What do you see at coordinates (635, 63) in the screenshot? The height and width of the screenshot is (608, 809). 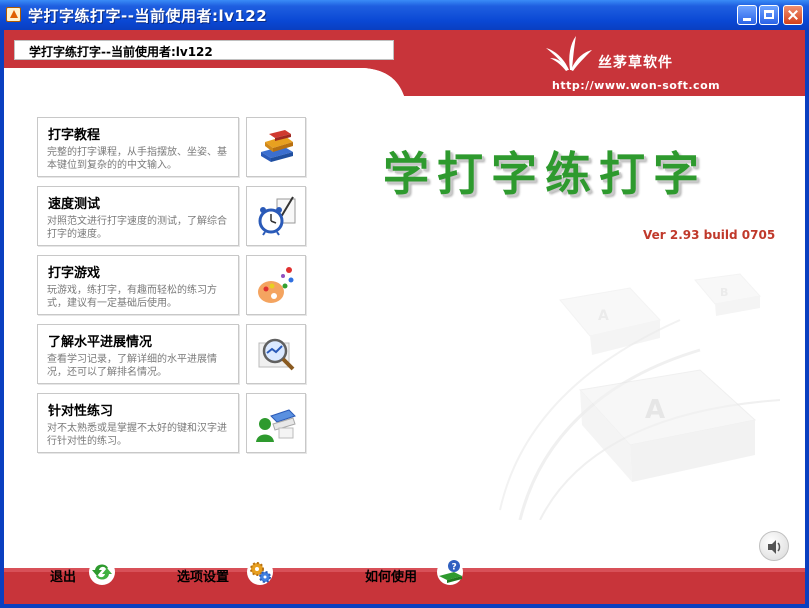 I see `brand-name: 丝茅草软件` at bounding box center [635, 63].